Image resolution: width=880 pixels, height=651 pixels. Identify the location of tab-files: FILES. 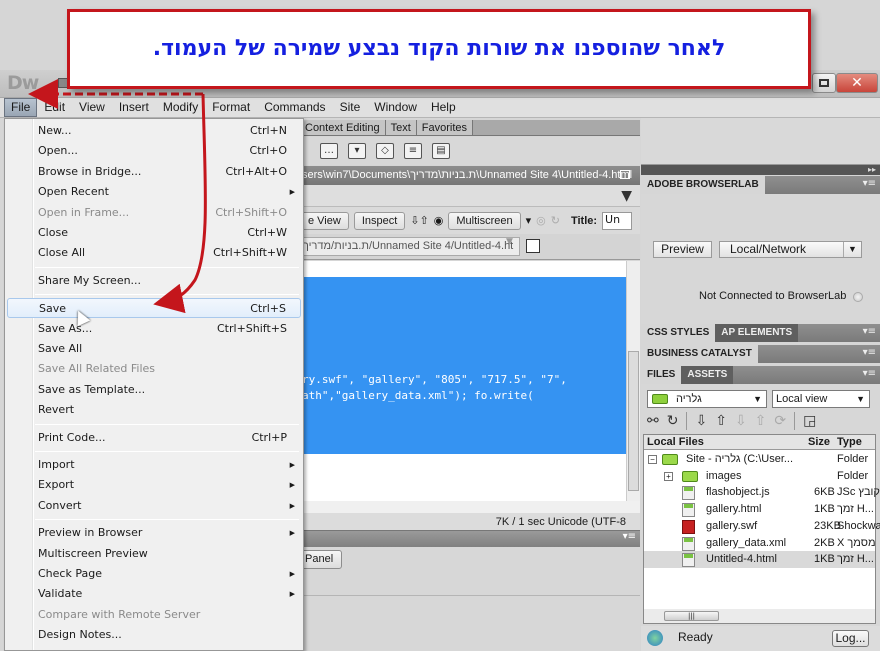
(661, 375).